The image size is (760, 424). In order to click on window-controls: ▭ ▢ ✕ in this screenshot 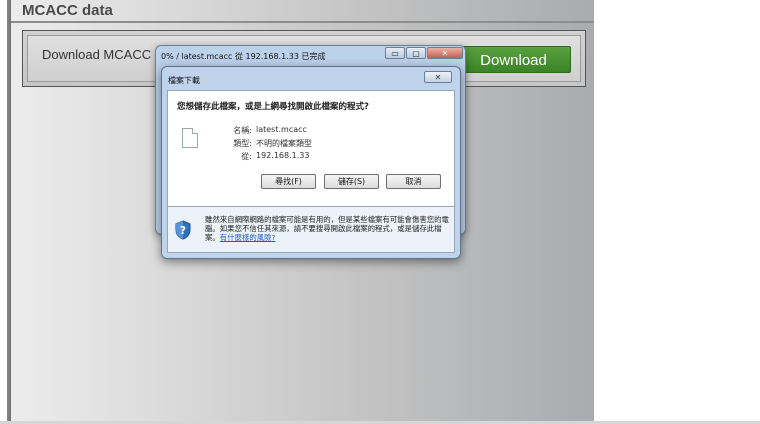, I will do `click(424, 54)`.